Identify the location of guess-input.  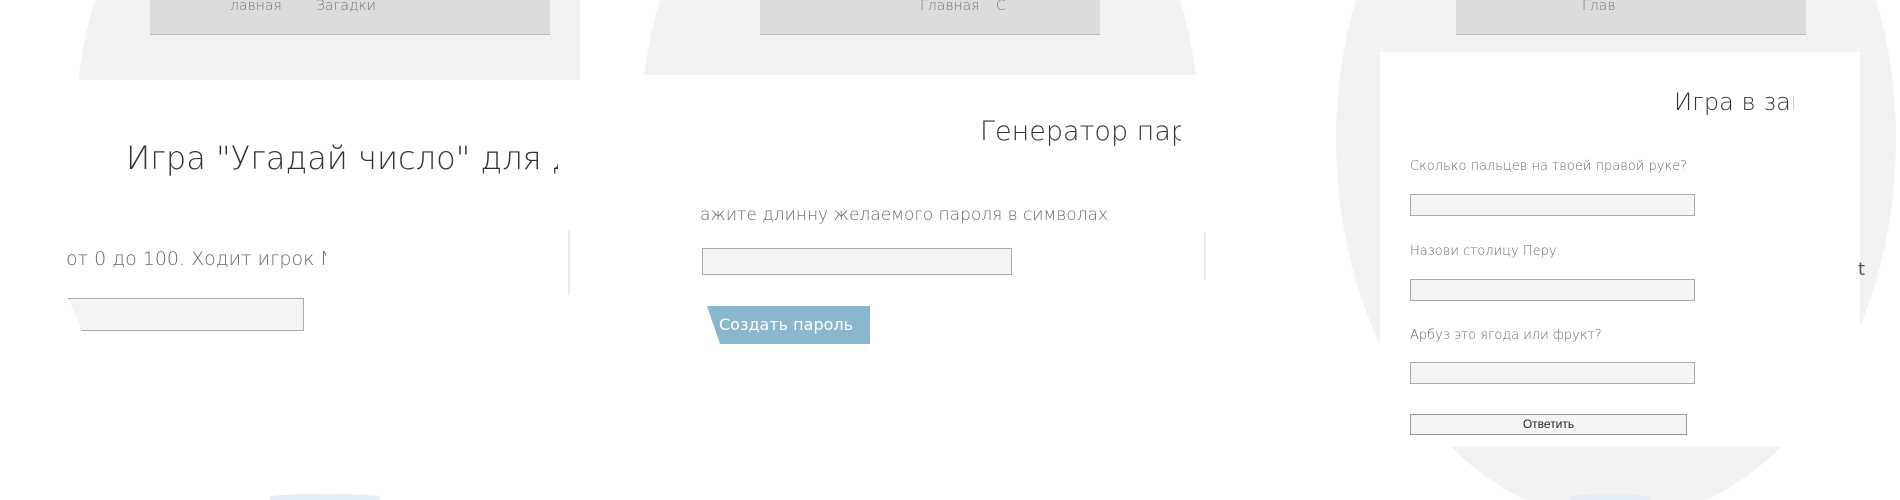
(186, 314).